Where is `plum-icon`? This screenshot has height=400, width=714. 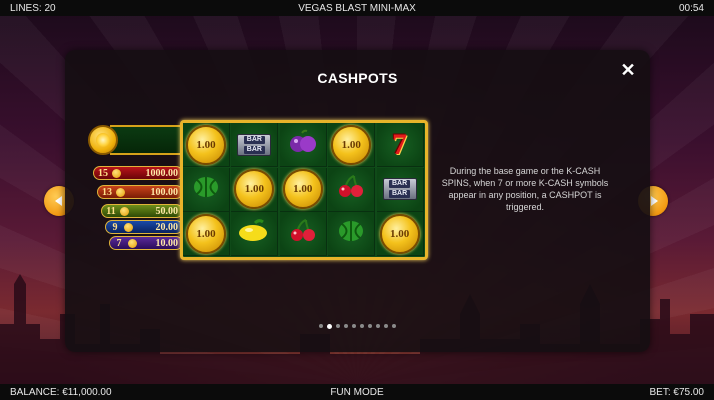 plum-icon is located at coordinates (303, 144).